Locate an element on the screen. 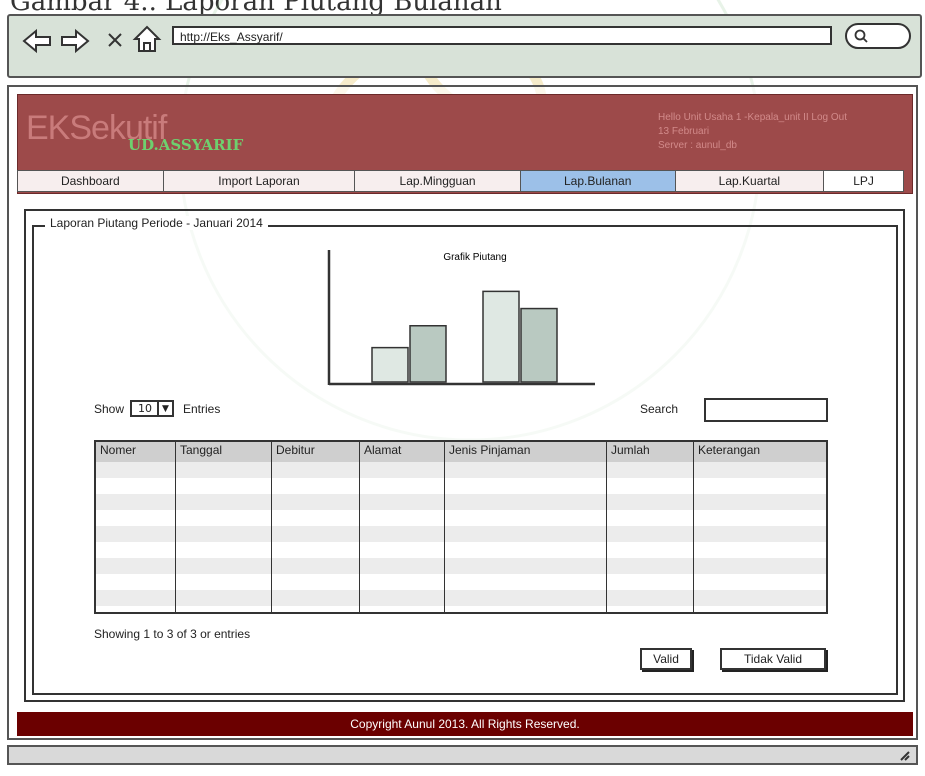  tab-dashboard: Dashboard is located at coordinates (91, 181).